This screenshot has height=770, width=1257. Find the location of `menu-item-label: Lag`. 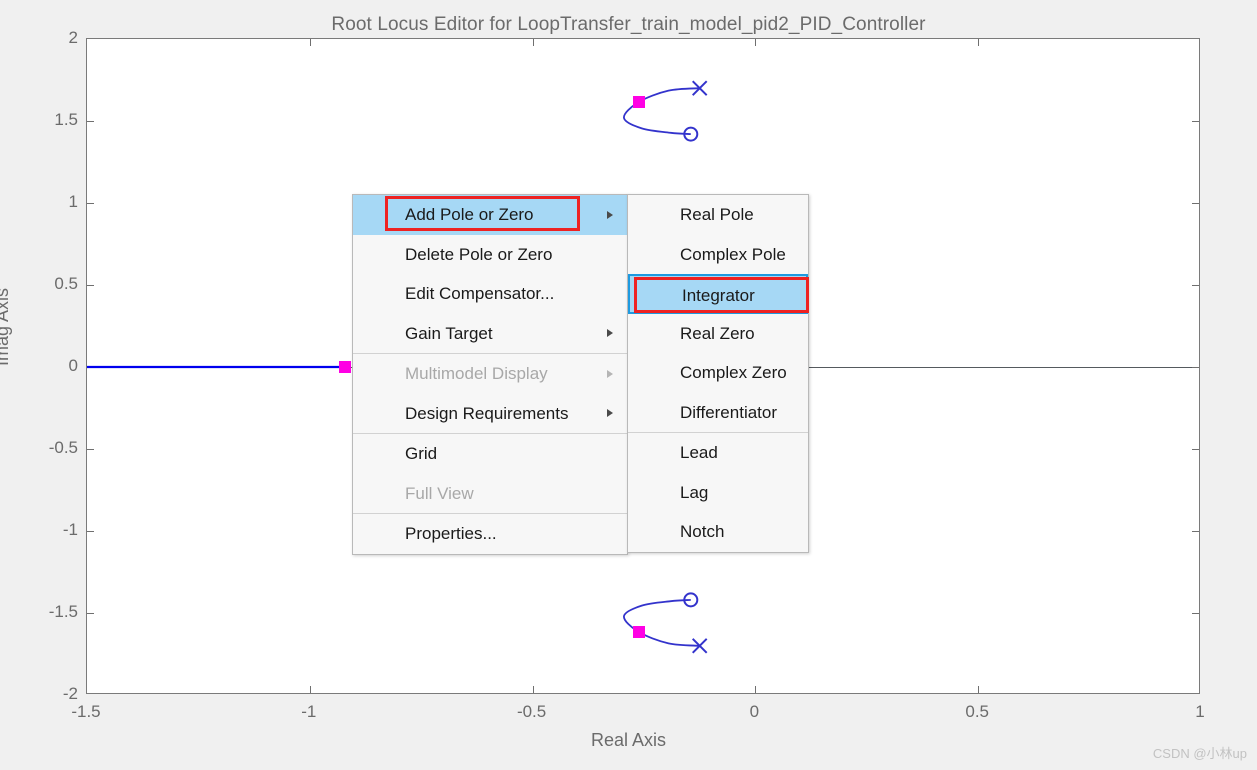

menu-item-label: Lag is located at coordinates (694, 492).